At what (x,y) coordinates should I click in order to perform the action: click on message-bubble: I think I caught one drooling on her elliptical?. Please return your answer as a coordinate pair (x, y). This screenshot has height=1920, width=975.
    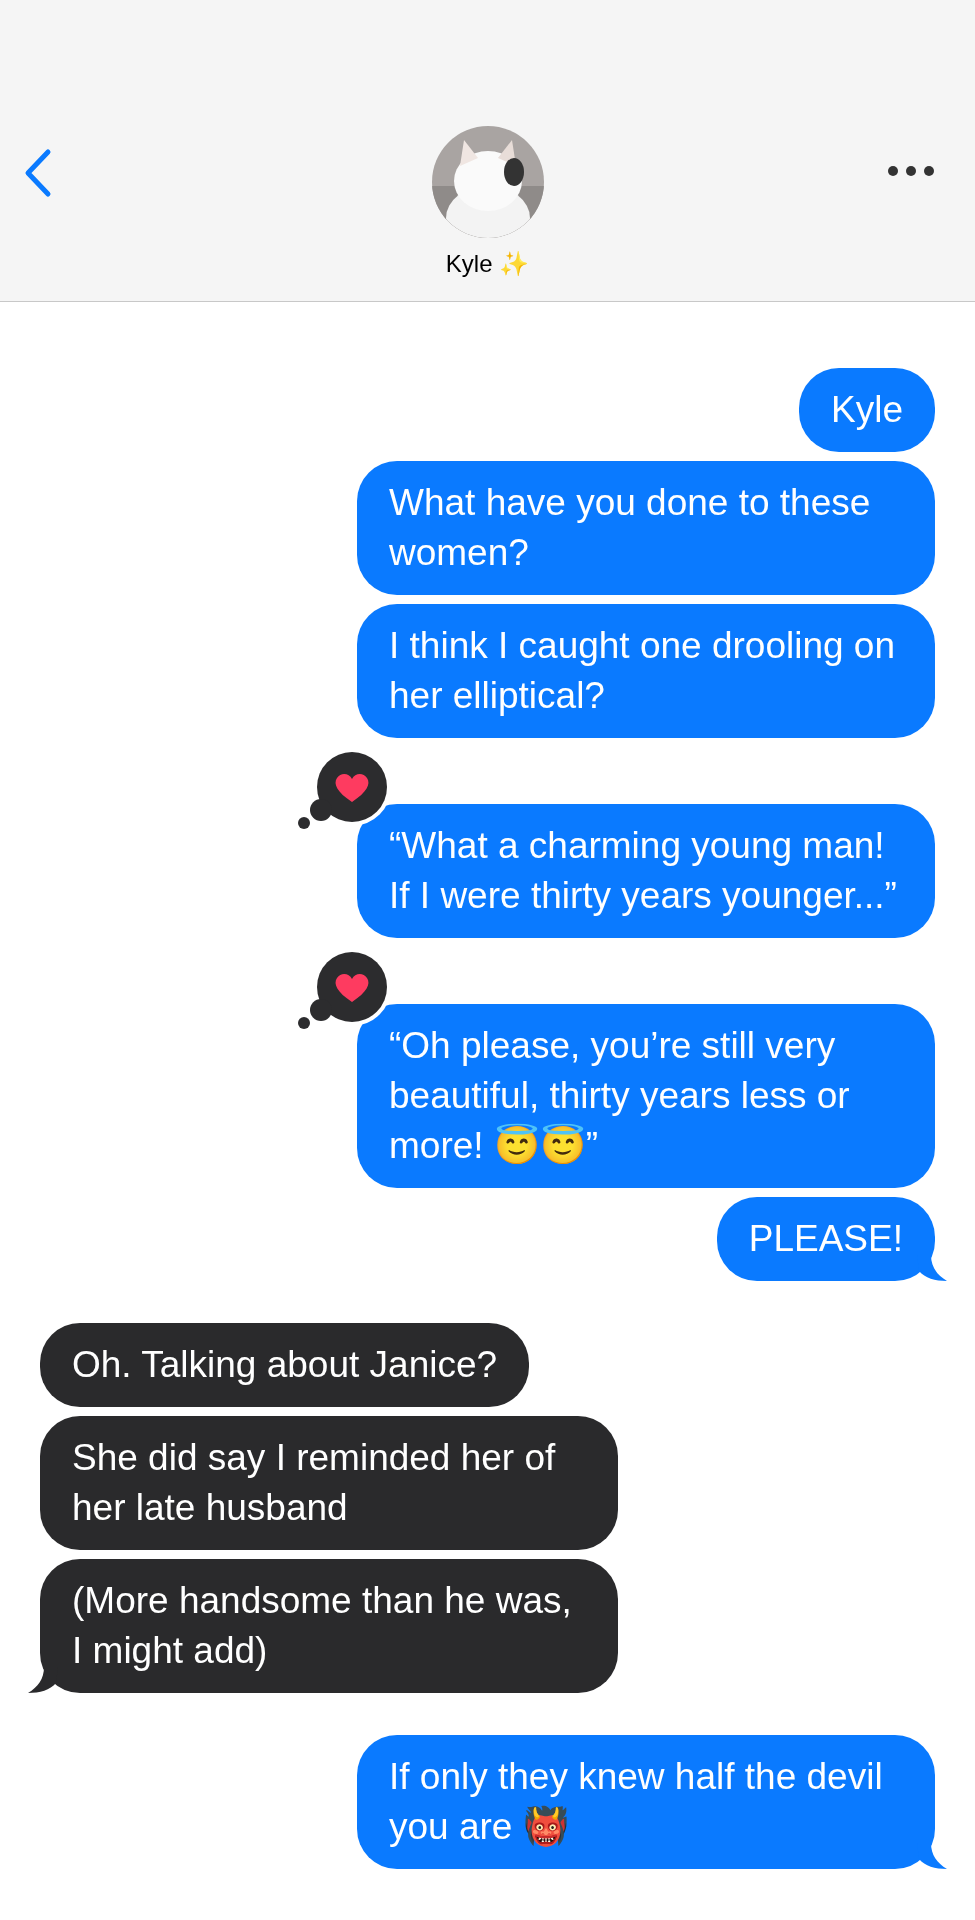
    Looking at the image, I should click on (646, 671).